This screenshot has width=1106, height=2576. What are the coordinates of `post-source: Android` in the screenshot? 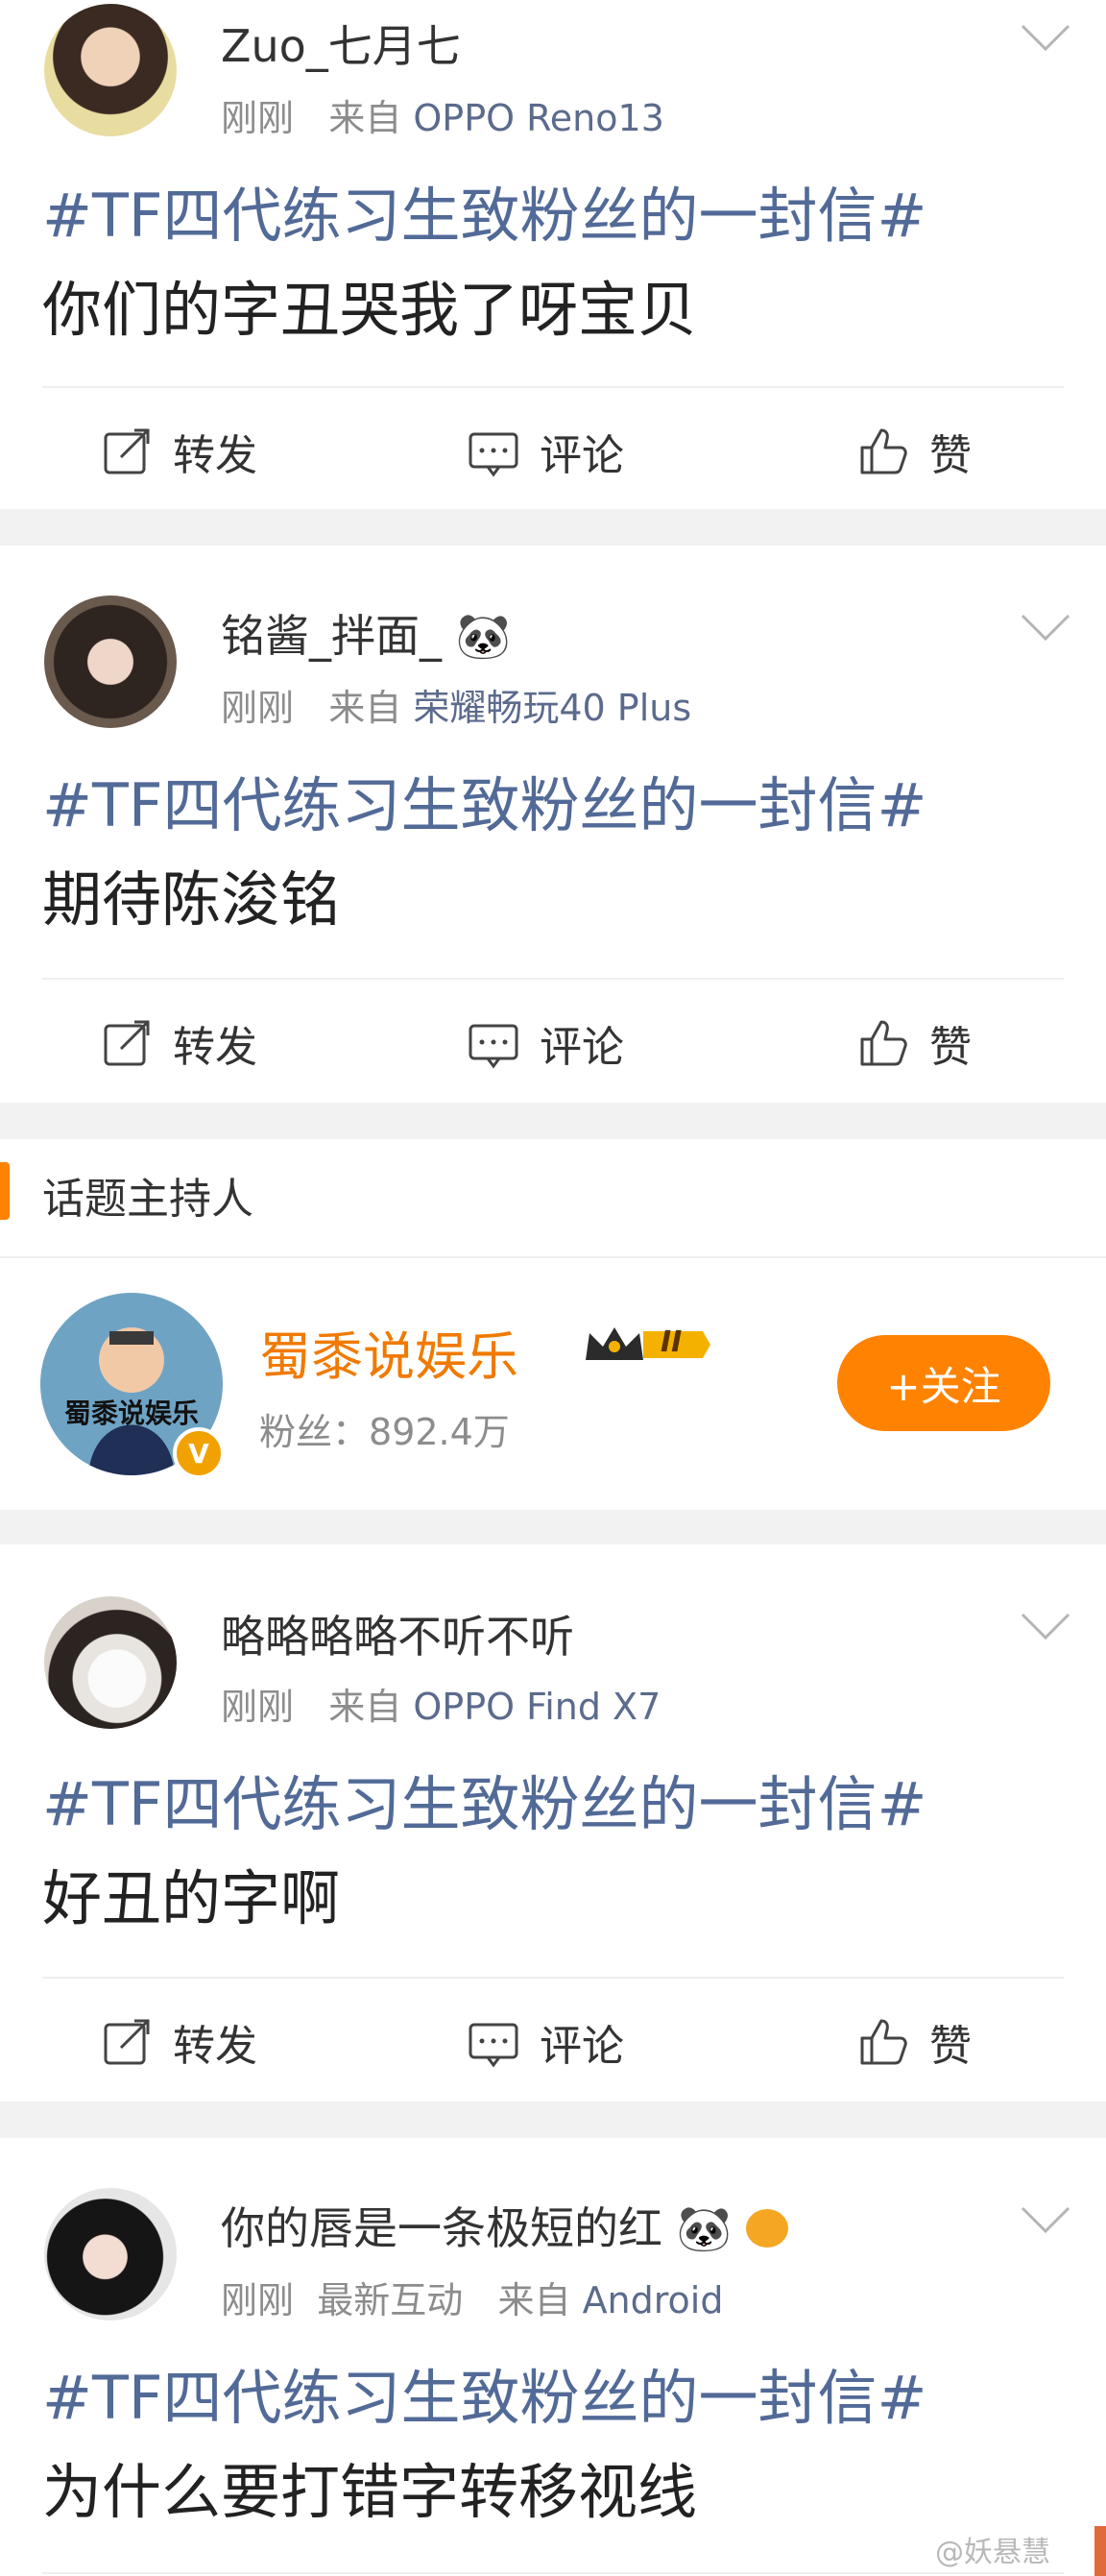 It's located at (653, 2300).